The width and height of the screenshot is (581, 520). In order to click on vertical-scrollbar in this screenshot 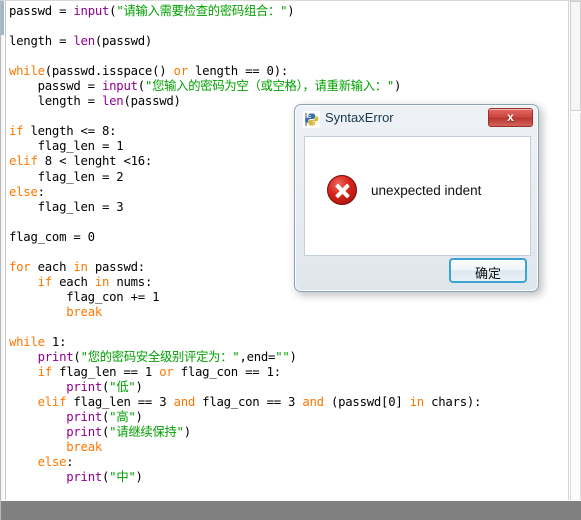, I will do `click(574, 251)`.